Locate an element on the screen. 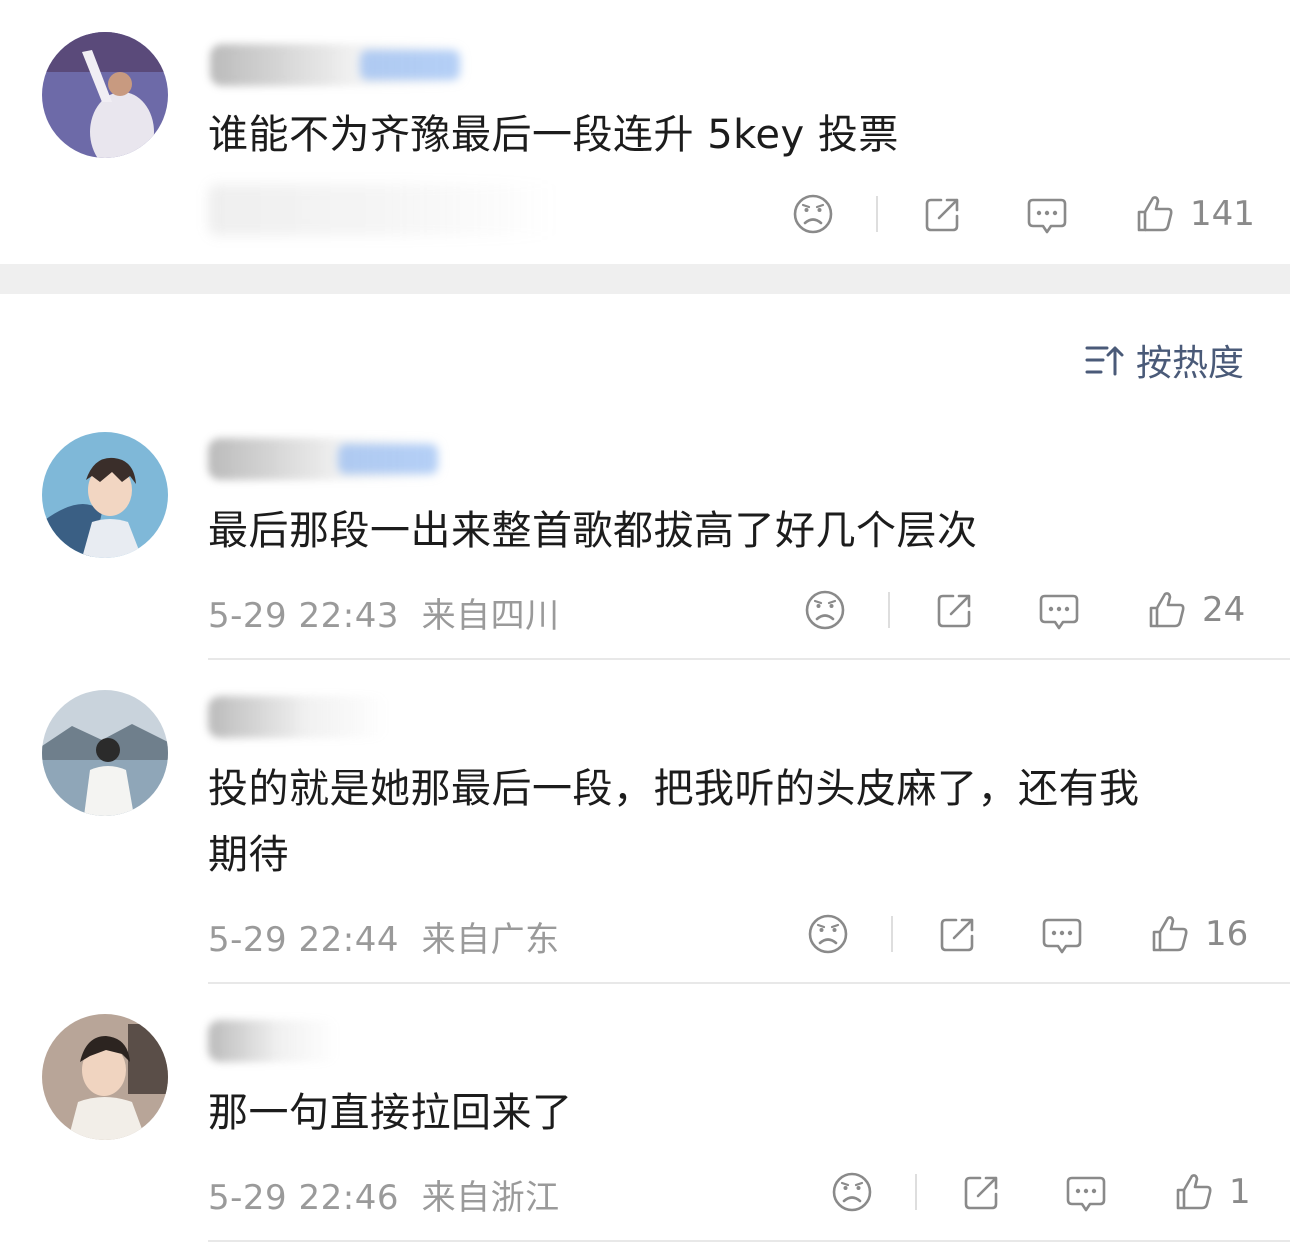 The width and height of the screenshot is (1290, 1248). comment-actions: 1 is located at coordinates (1040, 1192).